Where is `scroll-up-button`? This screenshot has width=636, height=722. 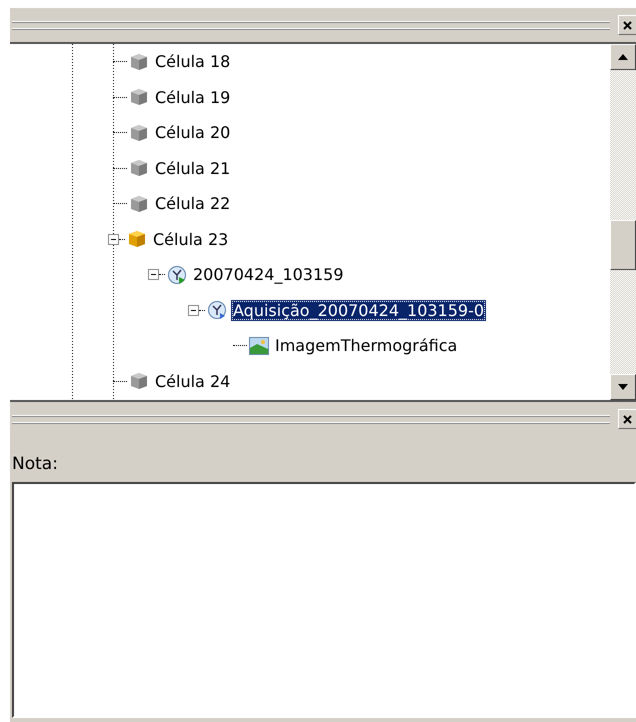
scroll-up-button is located at coordinates (623, 57).